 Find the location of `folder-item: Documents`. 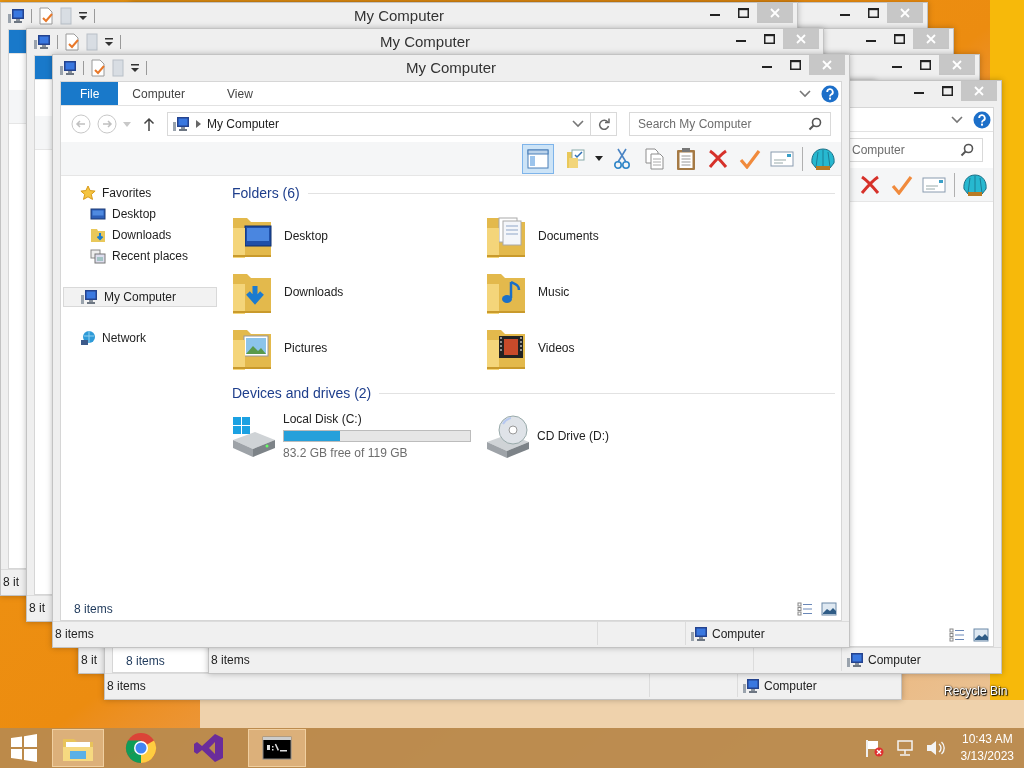

folder-item: Documents is located at coordinates (610, 236).